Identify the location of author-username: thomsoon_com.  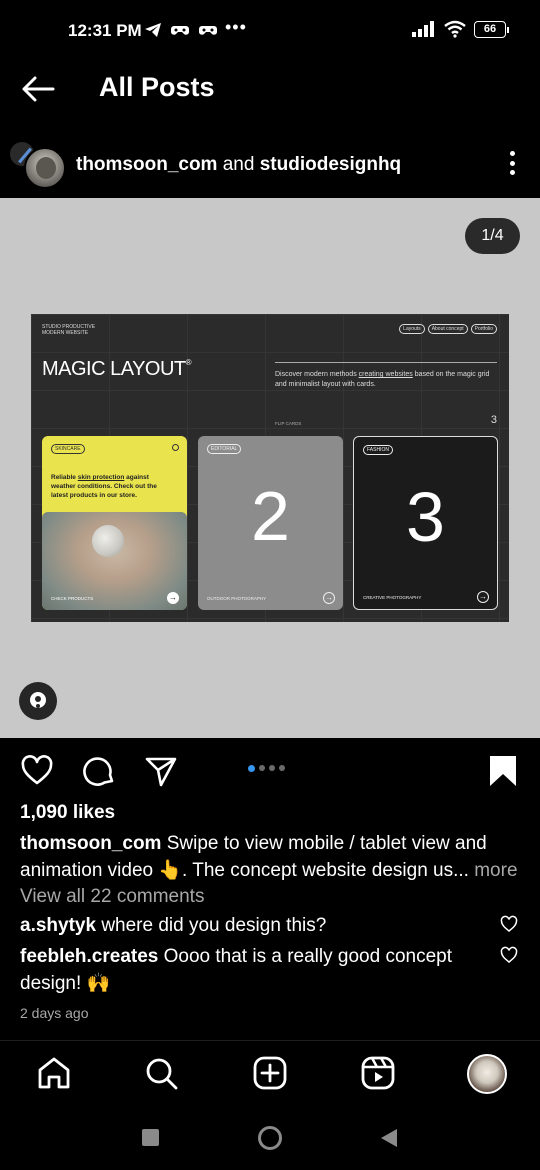
(146, 164).